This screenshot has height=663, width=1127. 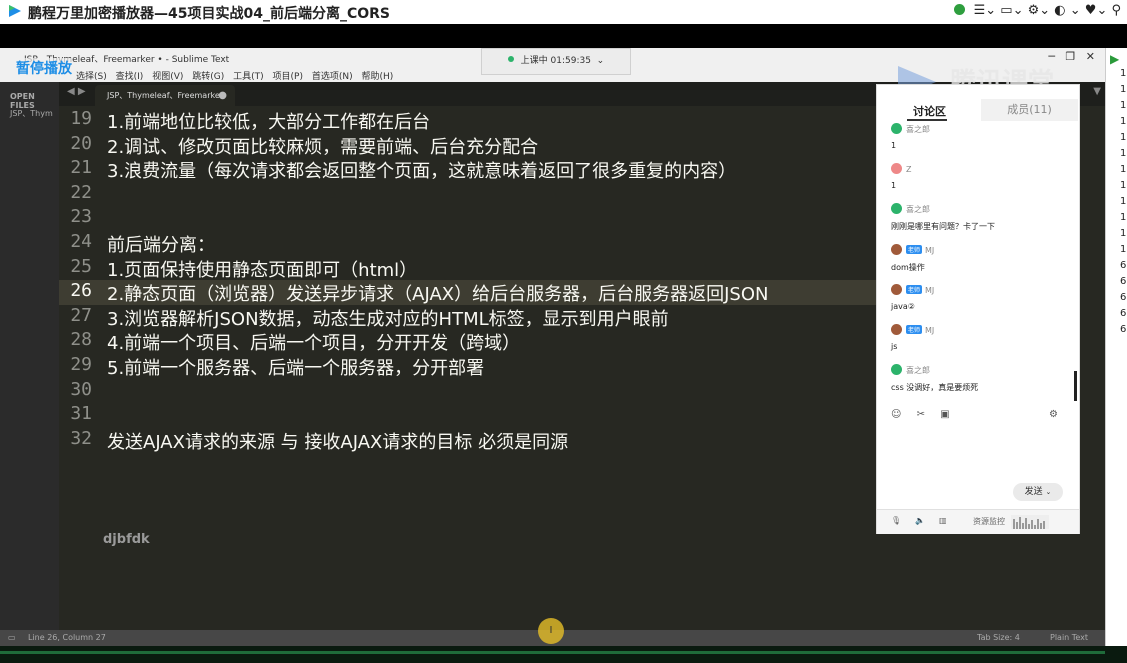 I want to click on live-class-timer: 上课中 01:59:35, so click(x=555, y=61).